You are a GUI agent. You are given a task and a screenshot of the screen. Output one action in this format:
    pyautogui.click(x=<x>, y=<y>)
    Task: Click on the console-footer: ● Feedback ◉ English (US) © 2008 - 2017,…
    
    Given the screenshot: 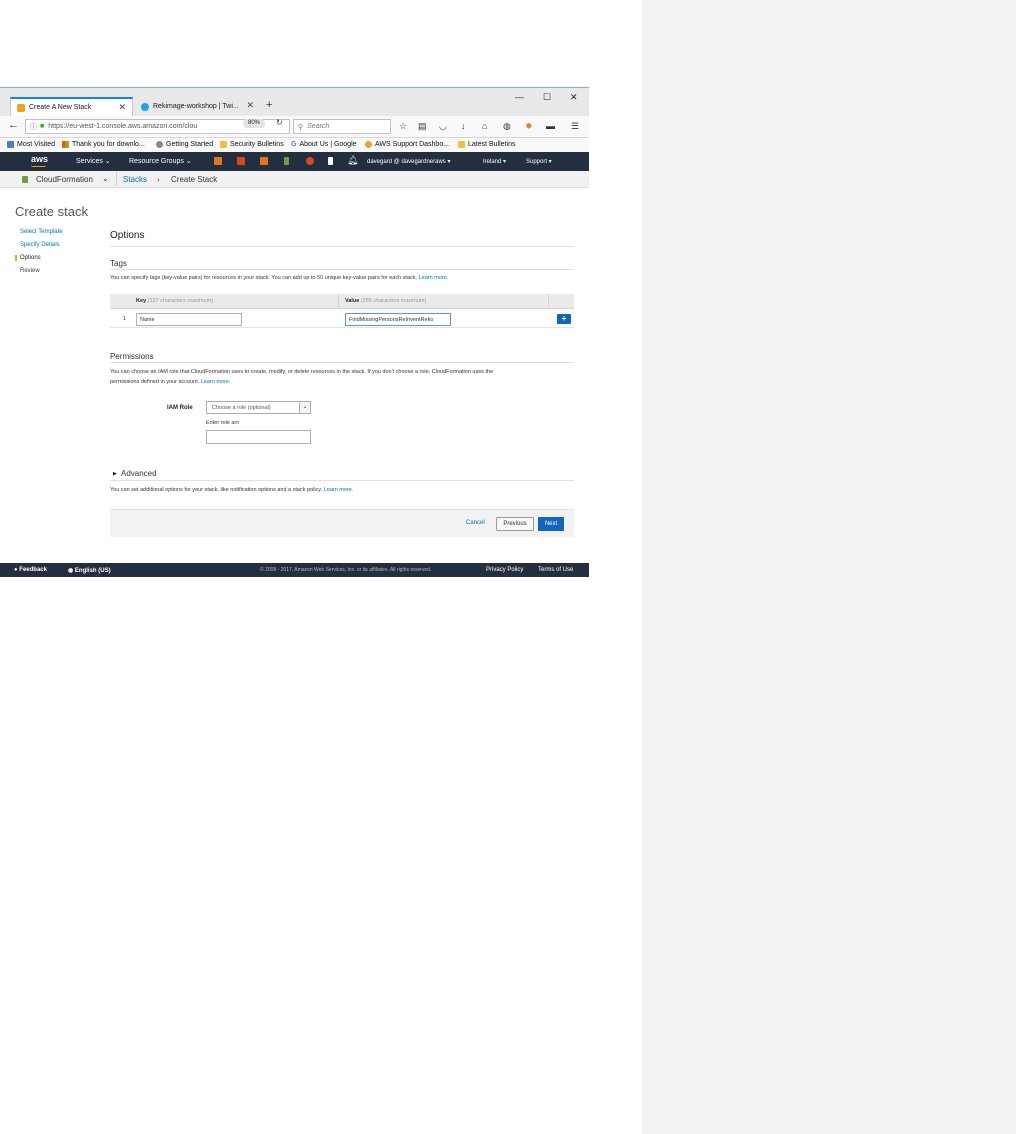 What is the action you would take?
    pyautogui.click(x=294, y=570)
    